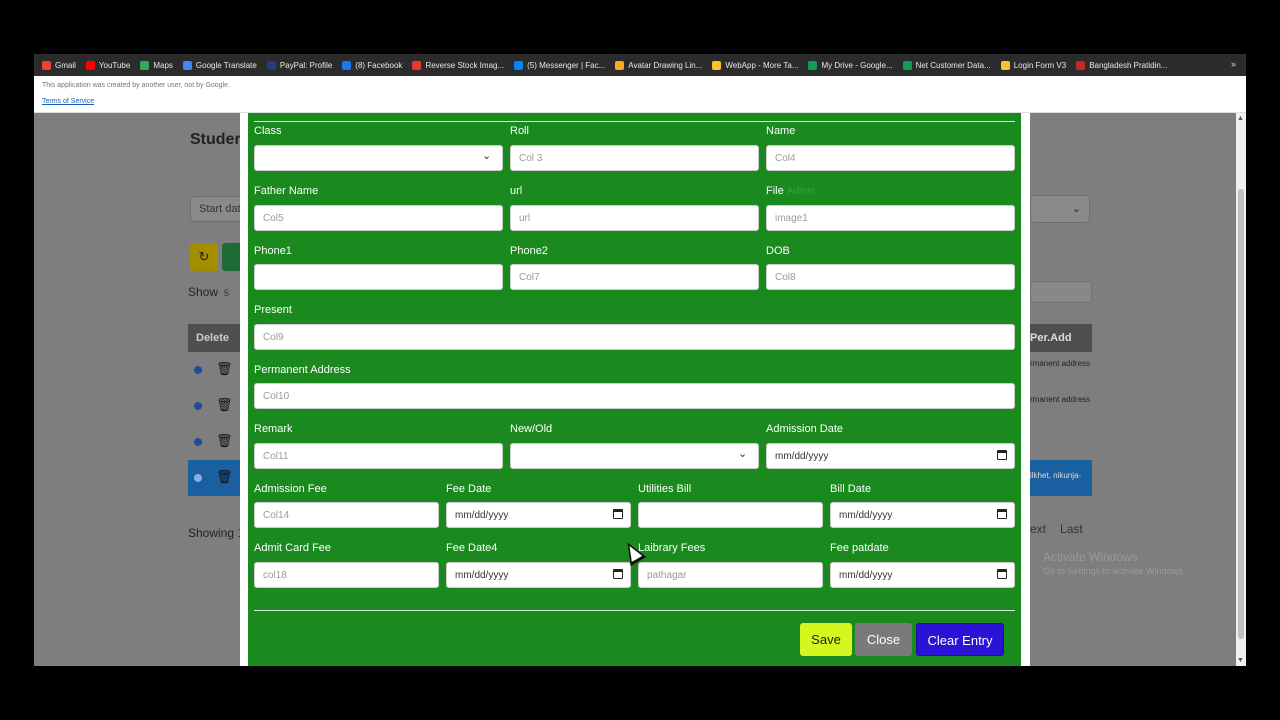  Describe the element at coordinates (1241, 414) in the screenshot. I see `scrollbar-thumb` at that location.